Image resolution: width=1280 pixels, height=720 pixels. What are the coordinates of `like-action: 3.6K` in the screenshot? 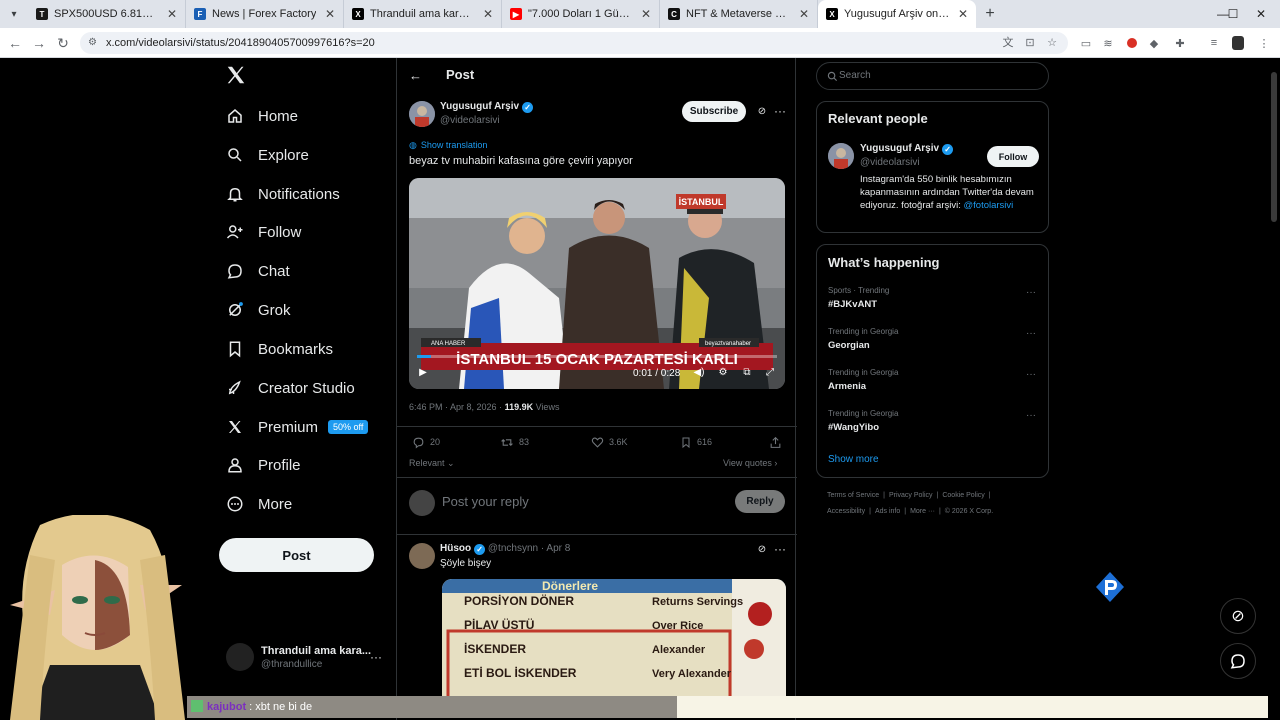 It's located at (609, 442).